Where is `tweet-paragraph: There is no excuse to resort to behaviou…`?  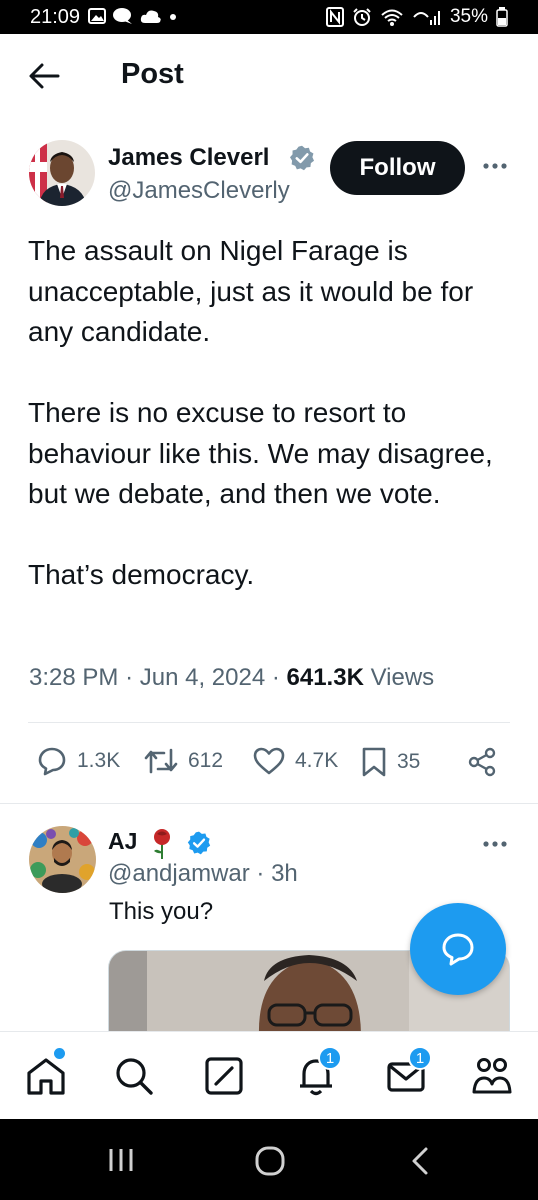 tweet-paragraph: There is no excuse to resort to behaviou… is located at coordinates (260, 453).